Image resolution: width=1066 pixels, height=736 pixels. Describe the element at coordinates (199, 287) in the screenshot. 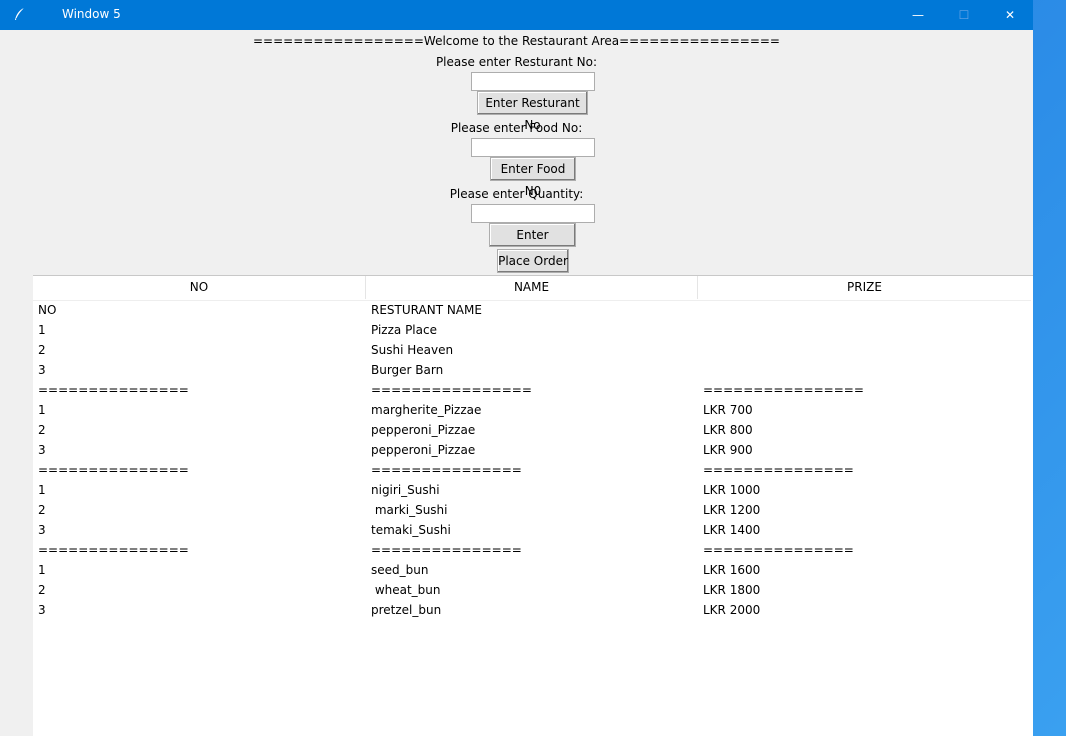

I see `column-header-no: NO` at that location.